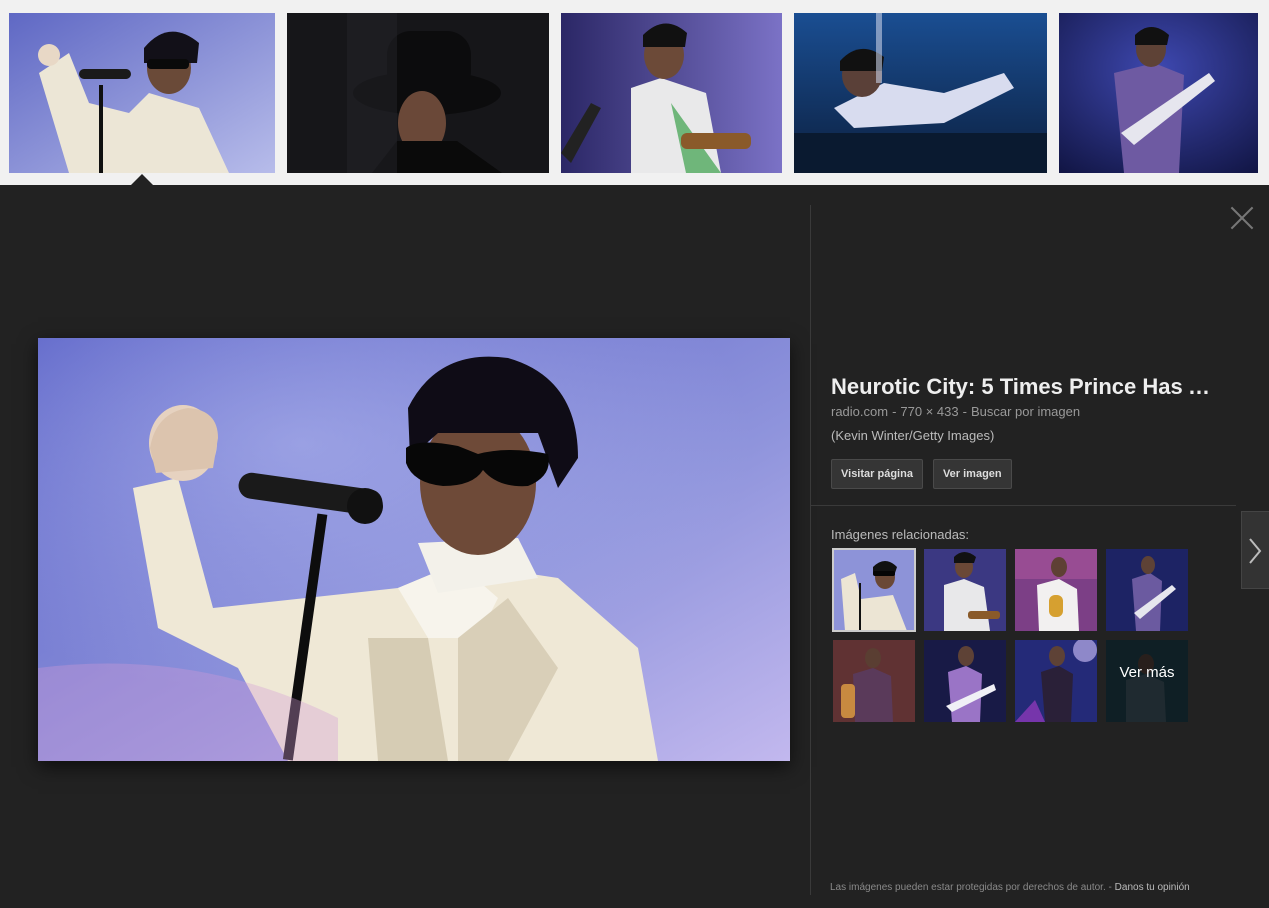 This screenshot has height=908, width=1269. Describe the element at coordinates (1023, 505) in the screenshot. I see `section-divider` at that location.